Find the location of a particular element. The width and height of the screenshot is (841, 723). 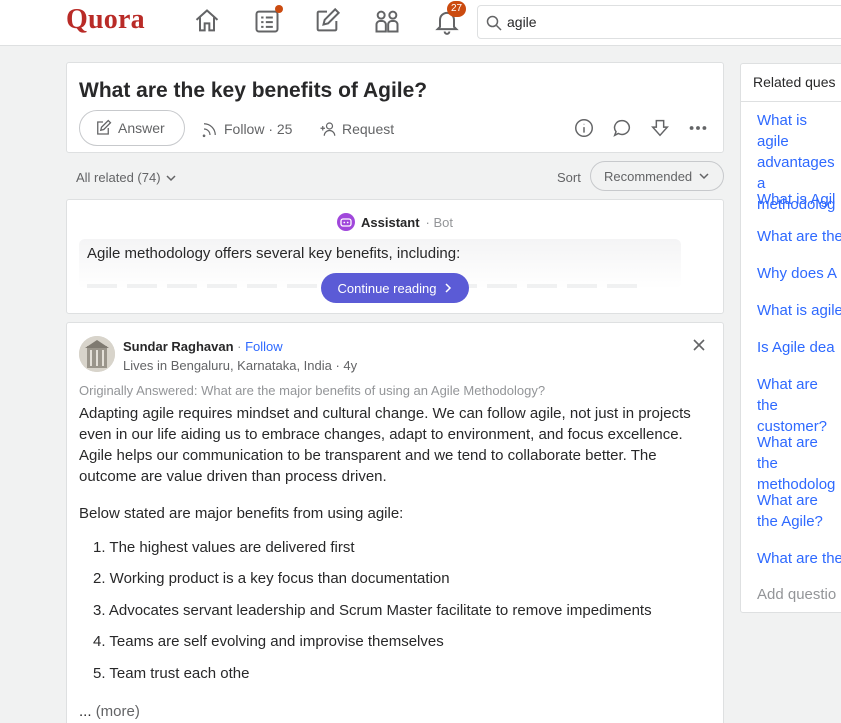

continue-reading-button: Continue reading is located at coordinates (395, 288).